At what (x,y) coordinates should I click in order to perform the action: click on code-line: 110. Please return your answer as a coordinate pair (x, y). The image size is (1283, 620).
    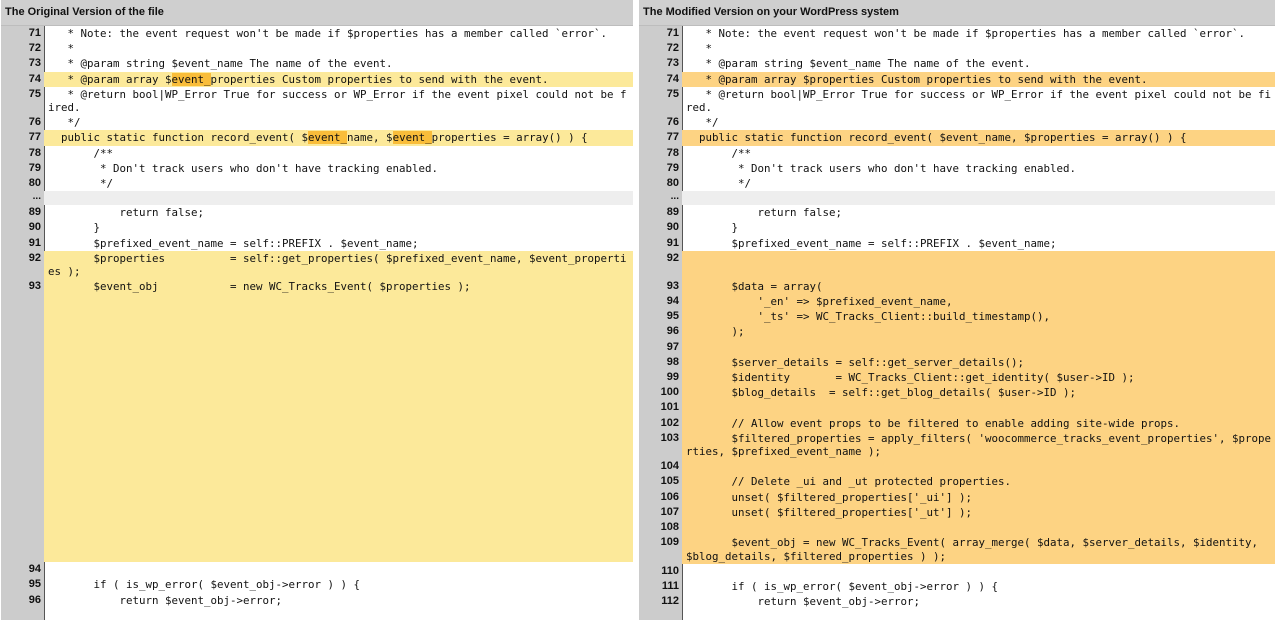
    Looking at the image, I should click on (957, 571).